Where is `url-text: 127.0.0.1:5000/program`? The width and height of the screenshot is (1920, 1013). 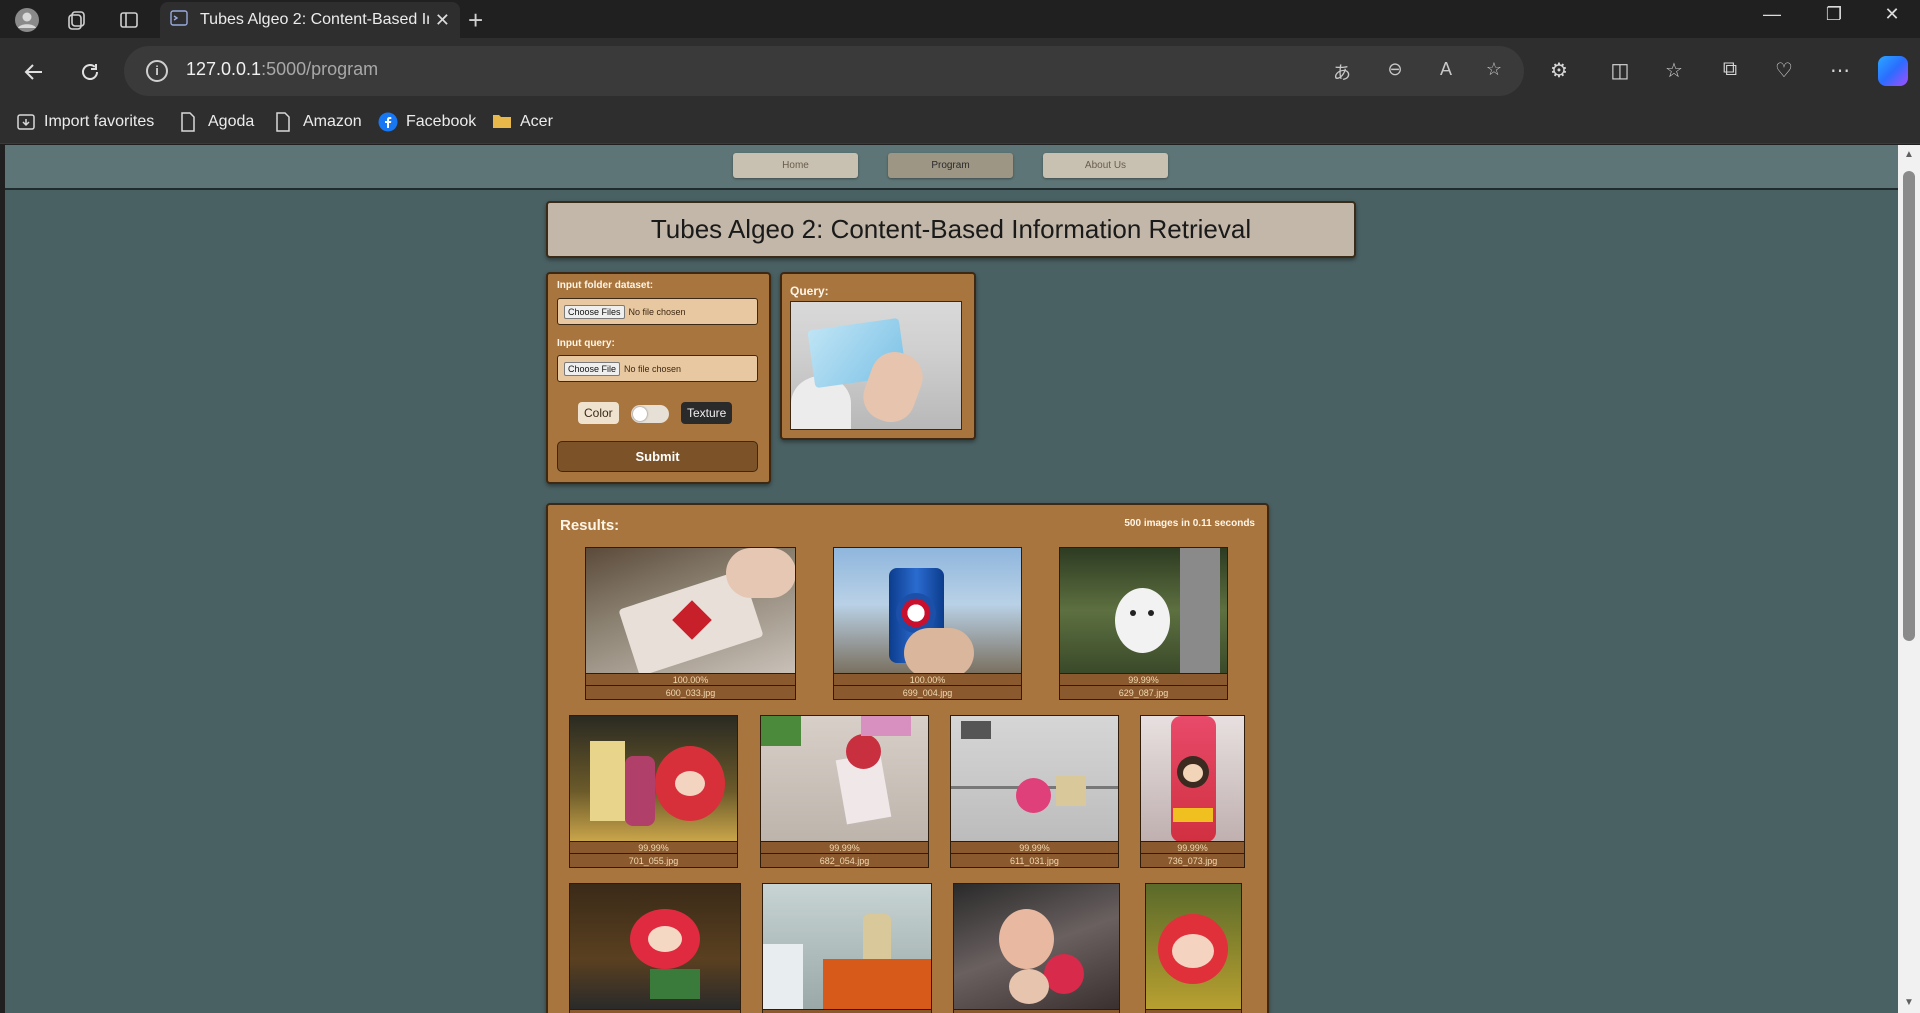 url-text: 127.0.0.1:5000/program is located at coordinates (282, 69).